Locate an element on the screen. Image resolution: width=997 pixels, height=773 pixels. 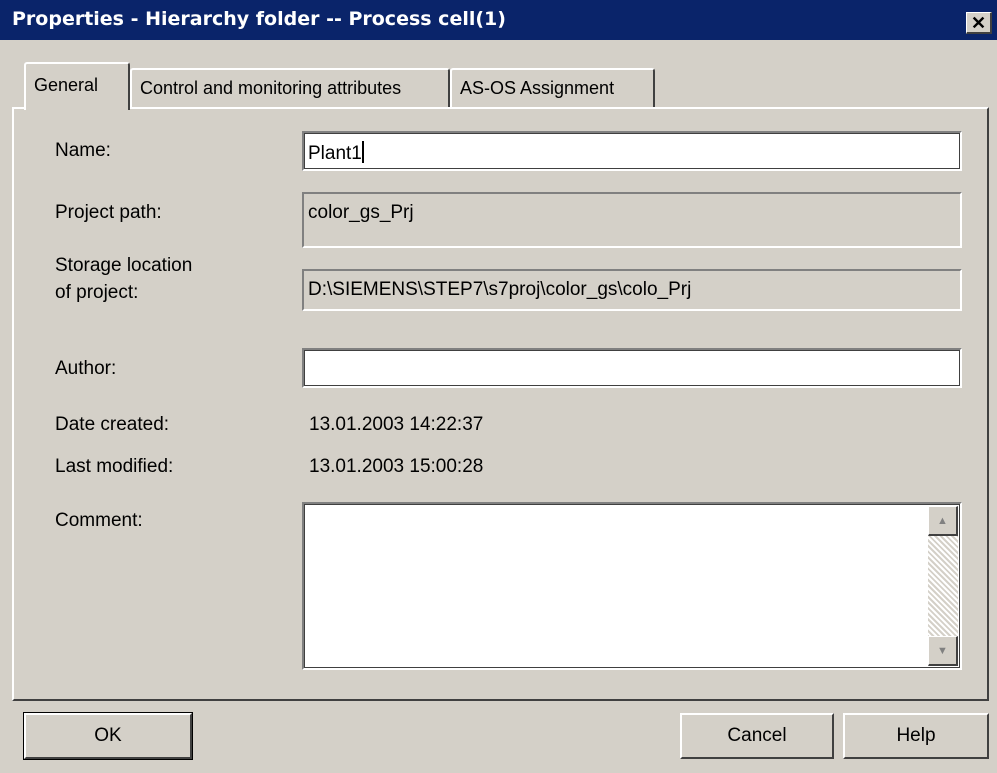
tab-as-os-assignment: AS-OS Assignment is located at coordinates (552, 88).